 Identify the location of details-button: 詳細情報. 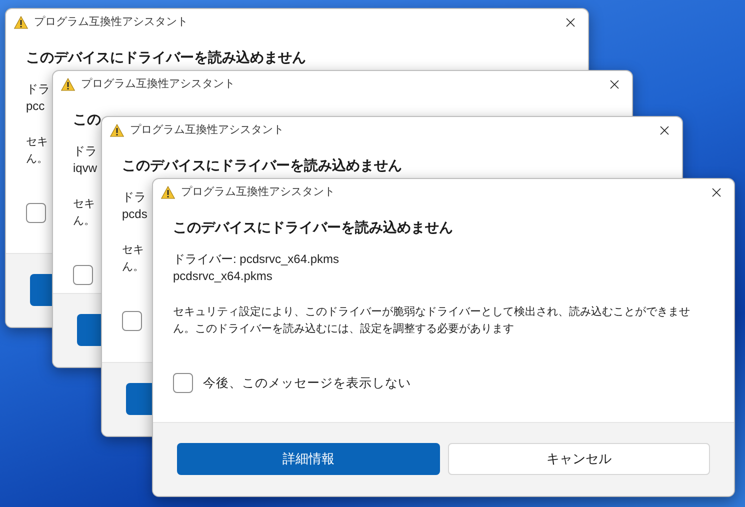
(308, 459).